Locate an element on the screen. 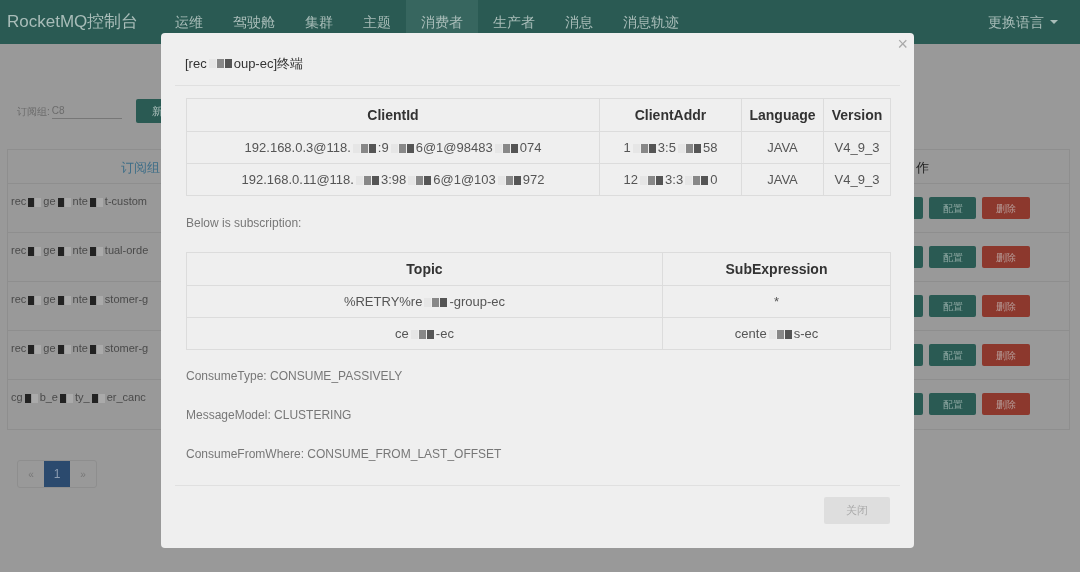  column-header: Topic is located at coordinates (424, 268).